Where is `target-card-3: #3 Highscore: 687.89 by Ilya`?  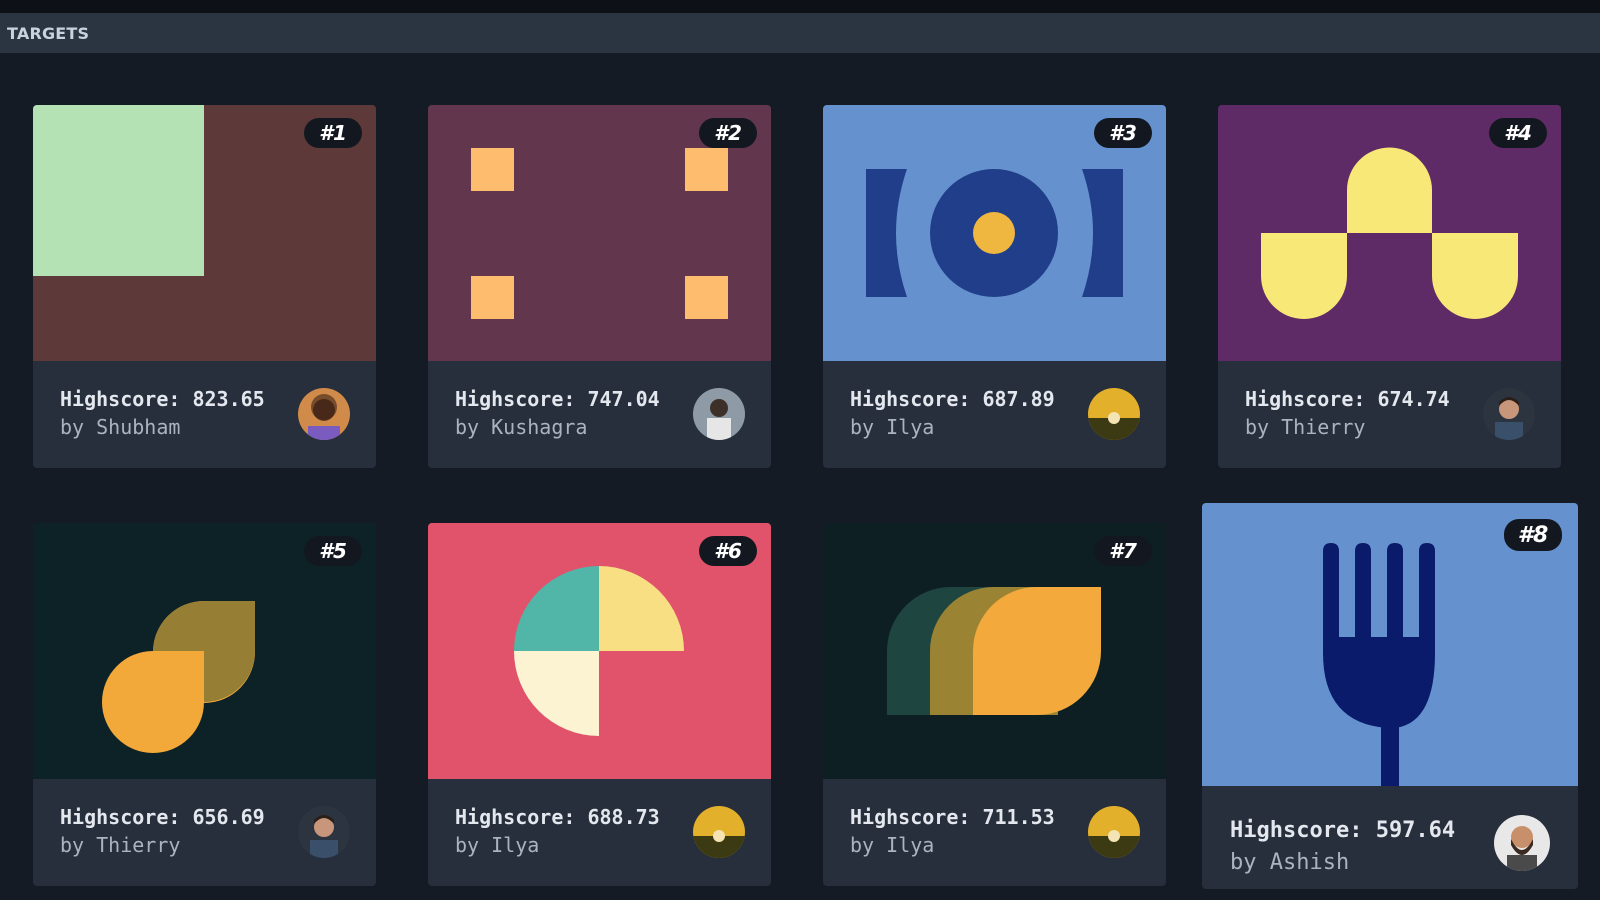 target-card-3: #3 Highscore: 687.89 by Ilya is located at coordinates (994, 286).